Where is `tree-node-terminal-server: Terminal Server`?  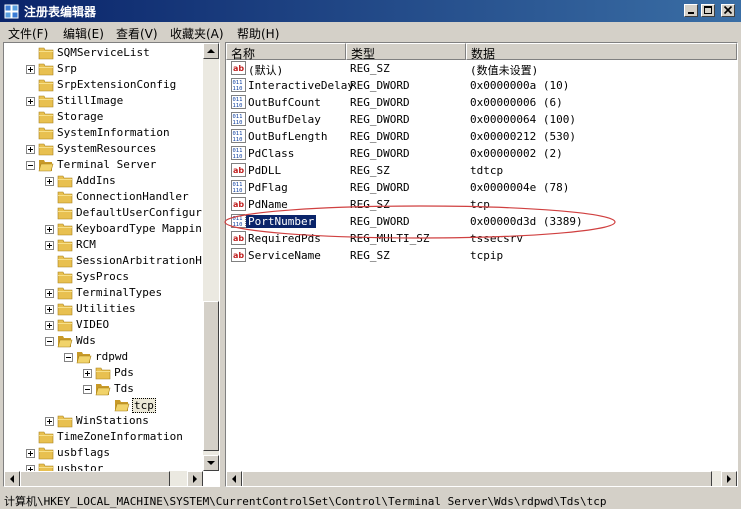 tree-node-terminal-server: Terminal Server is located at coordinates (103, 165).